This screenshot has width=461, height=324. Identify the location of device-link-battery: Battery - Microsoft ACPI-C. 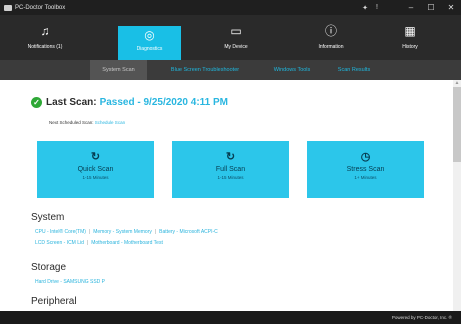
(188, 232).